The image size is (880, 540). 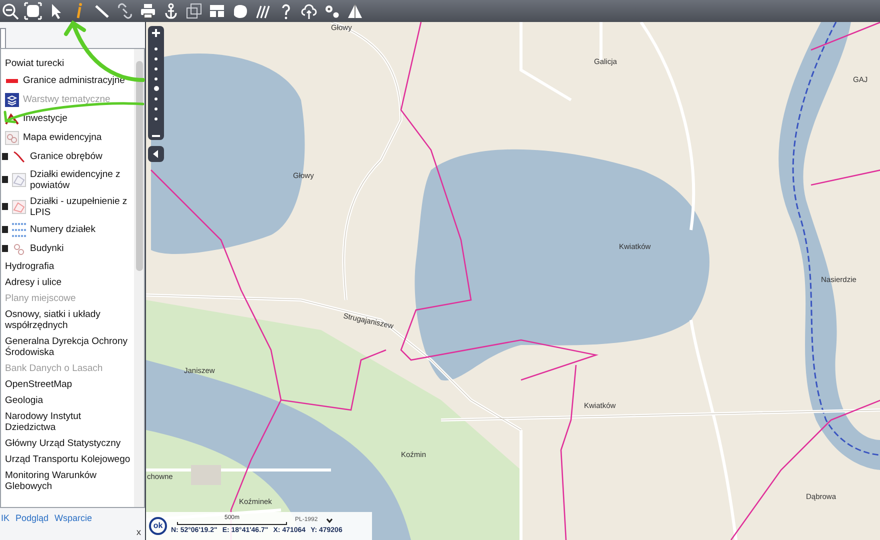 What do you see at coordinates (194, 11) in the screenshot?
I see `copy-icon` at bounding box center [194, 11].